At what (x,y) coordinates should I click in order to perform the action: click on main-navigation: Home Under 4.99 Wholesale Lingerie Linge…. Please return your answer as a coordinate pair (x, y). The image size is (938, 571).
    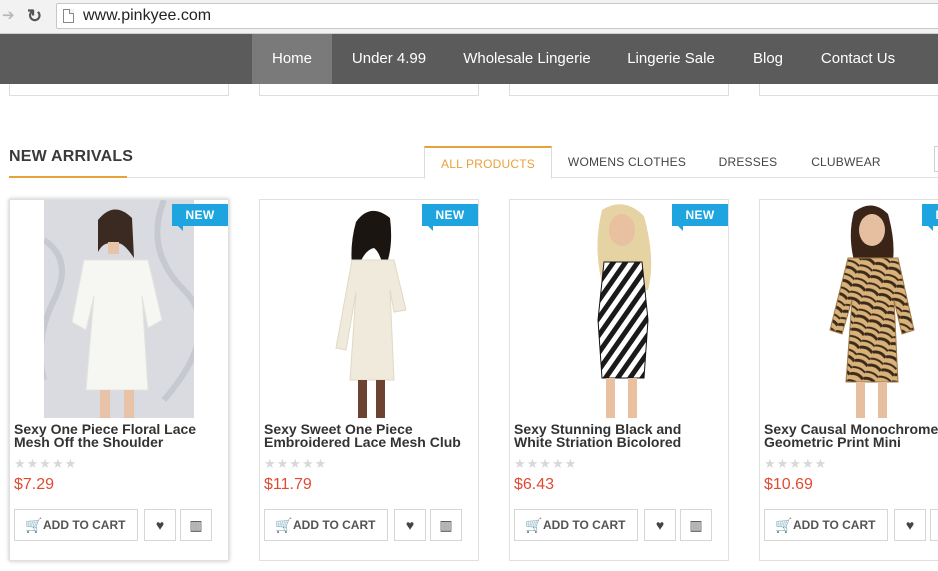
    Looking at the image, I should click on (469, 59).